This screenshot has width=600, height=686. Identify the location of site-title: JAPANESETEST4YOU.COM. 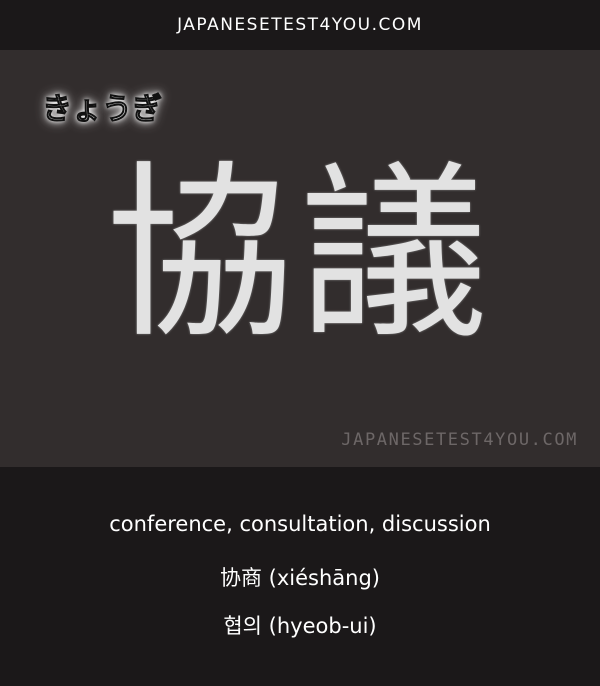
(300, 25).